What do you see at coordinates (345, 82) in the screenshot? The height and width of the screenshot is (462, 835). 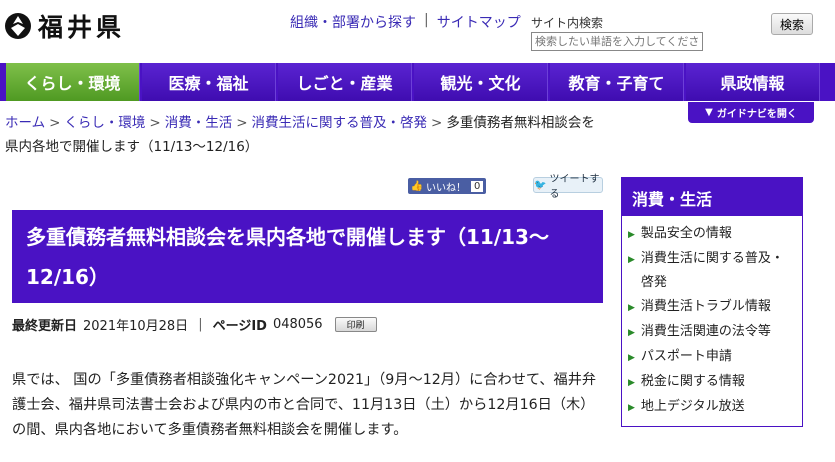 I see `nav-item-work-industry: しごと・産業` at bounding box center [345, 82].